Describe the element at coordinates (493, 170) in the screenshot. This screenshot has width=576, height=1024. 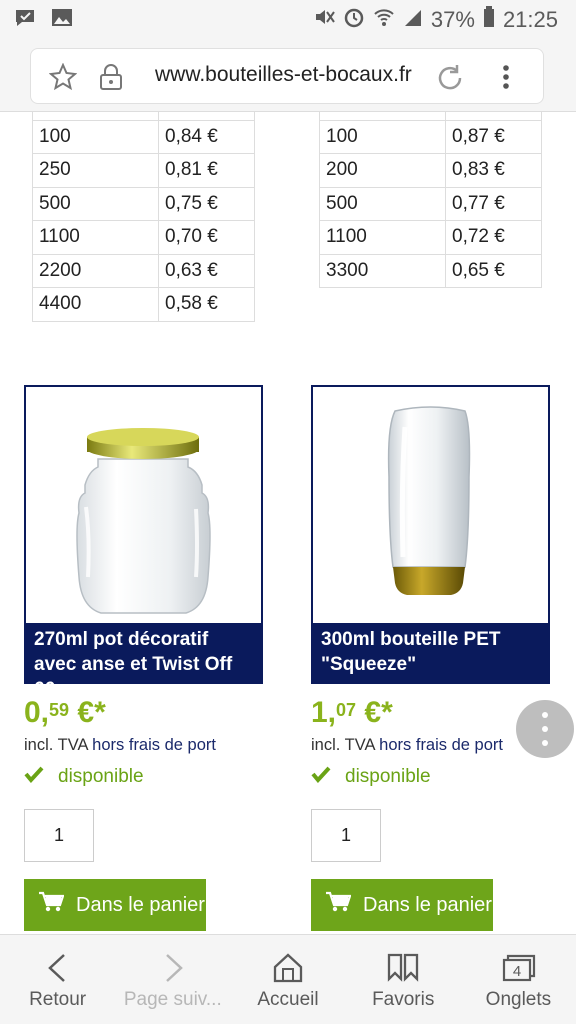
I see `unit-price-cell: 0,83 €` at that location.